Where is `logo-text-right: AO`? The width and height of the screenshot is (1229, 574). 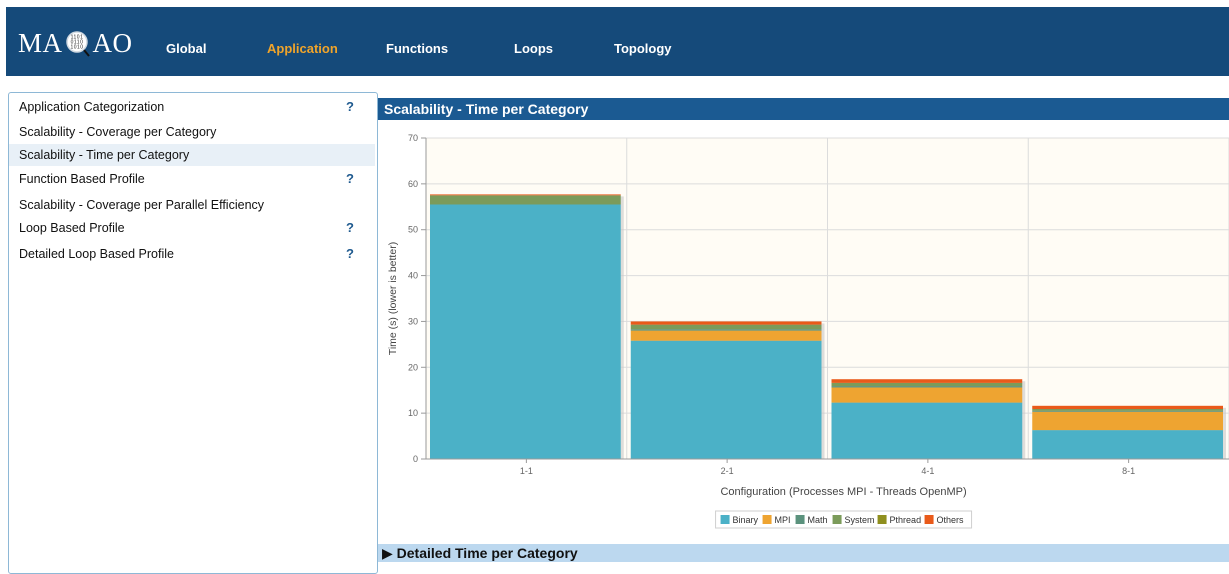
logo-text-right: AO is located at coordinates (112, 42).